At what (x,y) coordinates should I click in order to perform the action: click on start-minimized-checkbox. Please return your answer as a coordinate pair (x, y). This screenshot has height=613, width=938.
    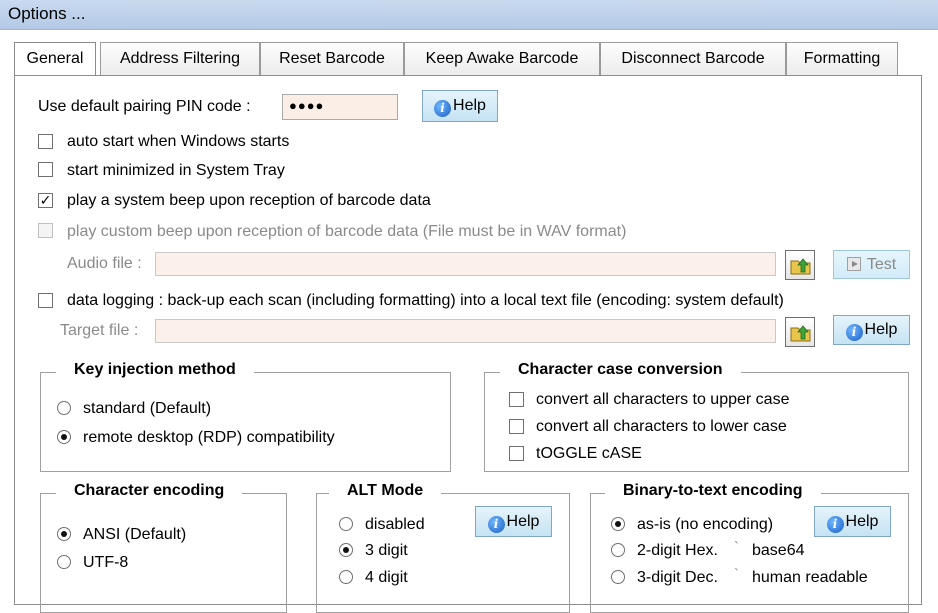
    Looking at the image, I should click on (45, 169).